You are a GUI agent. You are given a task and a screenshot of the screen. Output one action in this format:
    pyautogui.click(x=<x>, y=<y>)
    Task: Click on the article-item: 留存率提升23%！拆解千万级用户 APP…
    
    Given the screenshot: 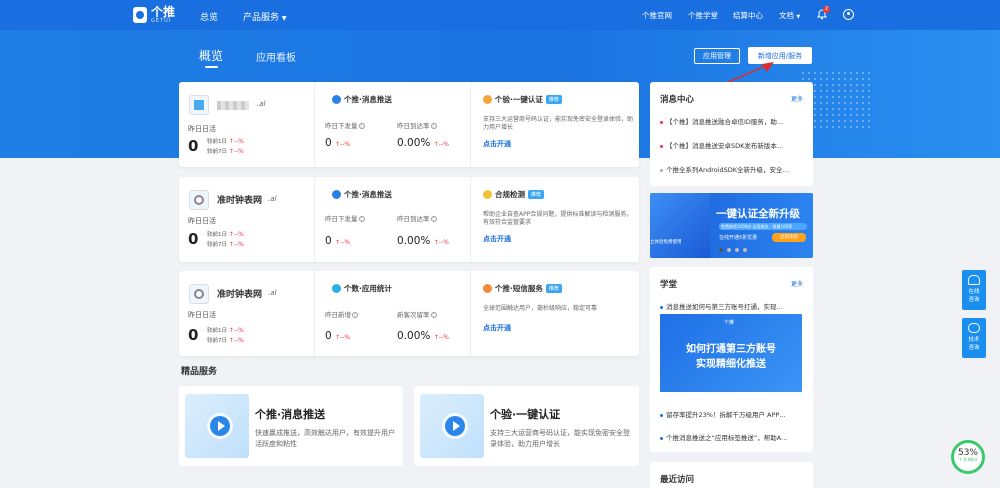 What is the action you would take?
    pyautogui.click(x=732, y=414)
    